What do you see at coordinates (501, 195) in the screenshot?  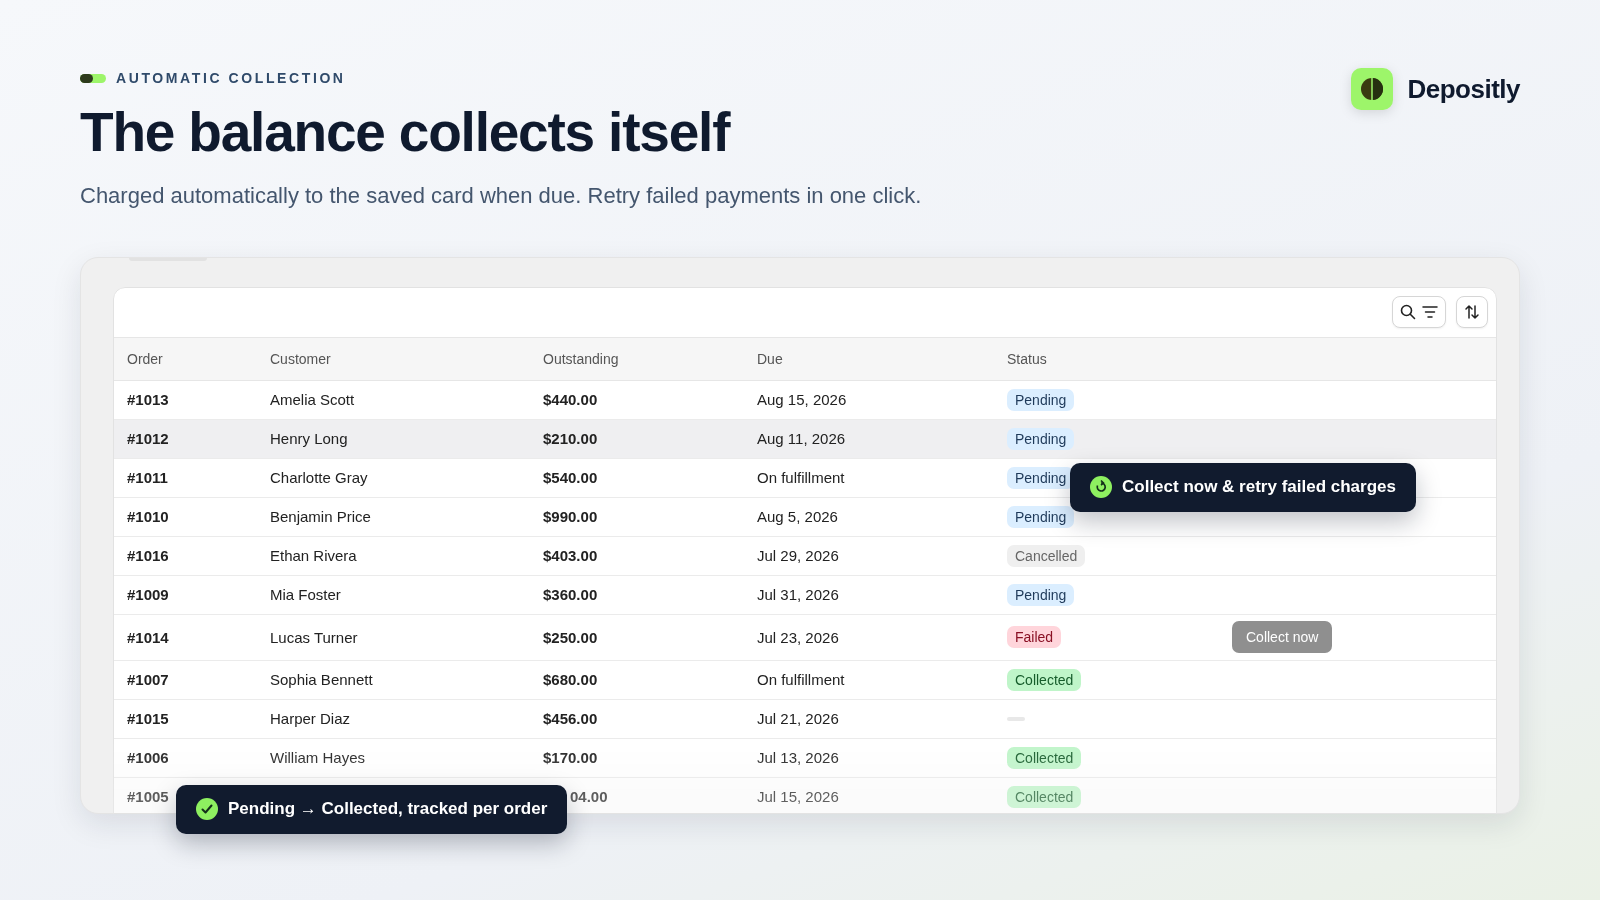 I see `subtitle: Charged automatically to the saved card when due. Retry failed payments in one click.` at bounding box center [501, 195].